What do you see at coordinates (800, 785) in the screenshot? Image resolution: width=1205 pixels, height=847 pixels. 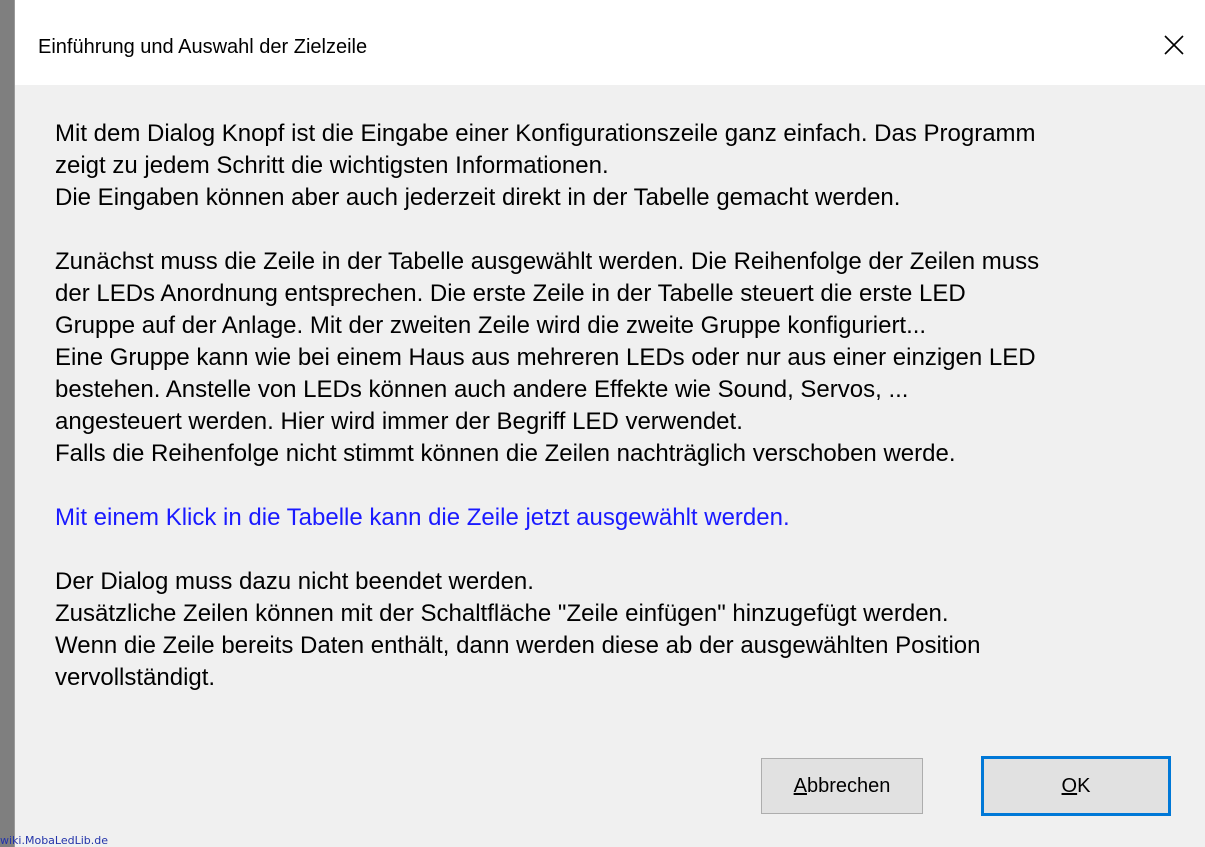 I see `cancel-button-accelerator: A` at bounding box center [800, 785].